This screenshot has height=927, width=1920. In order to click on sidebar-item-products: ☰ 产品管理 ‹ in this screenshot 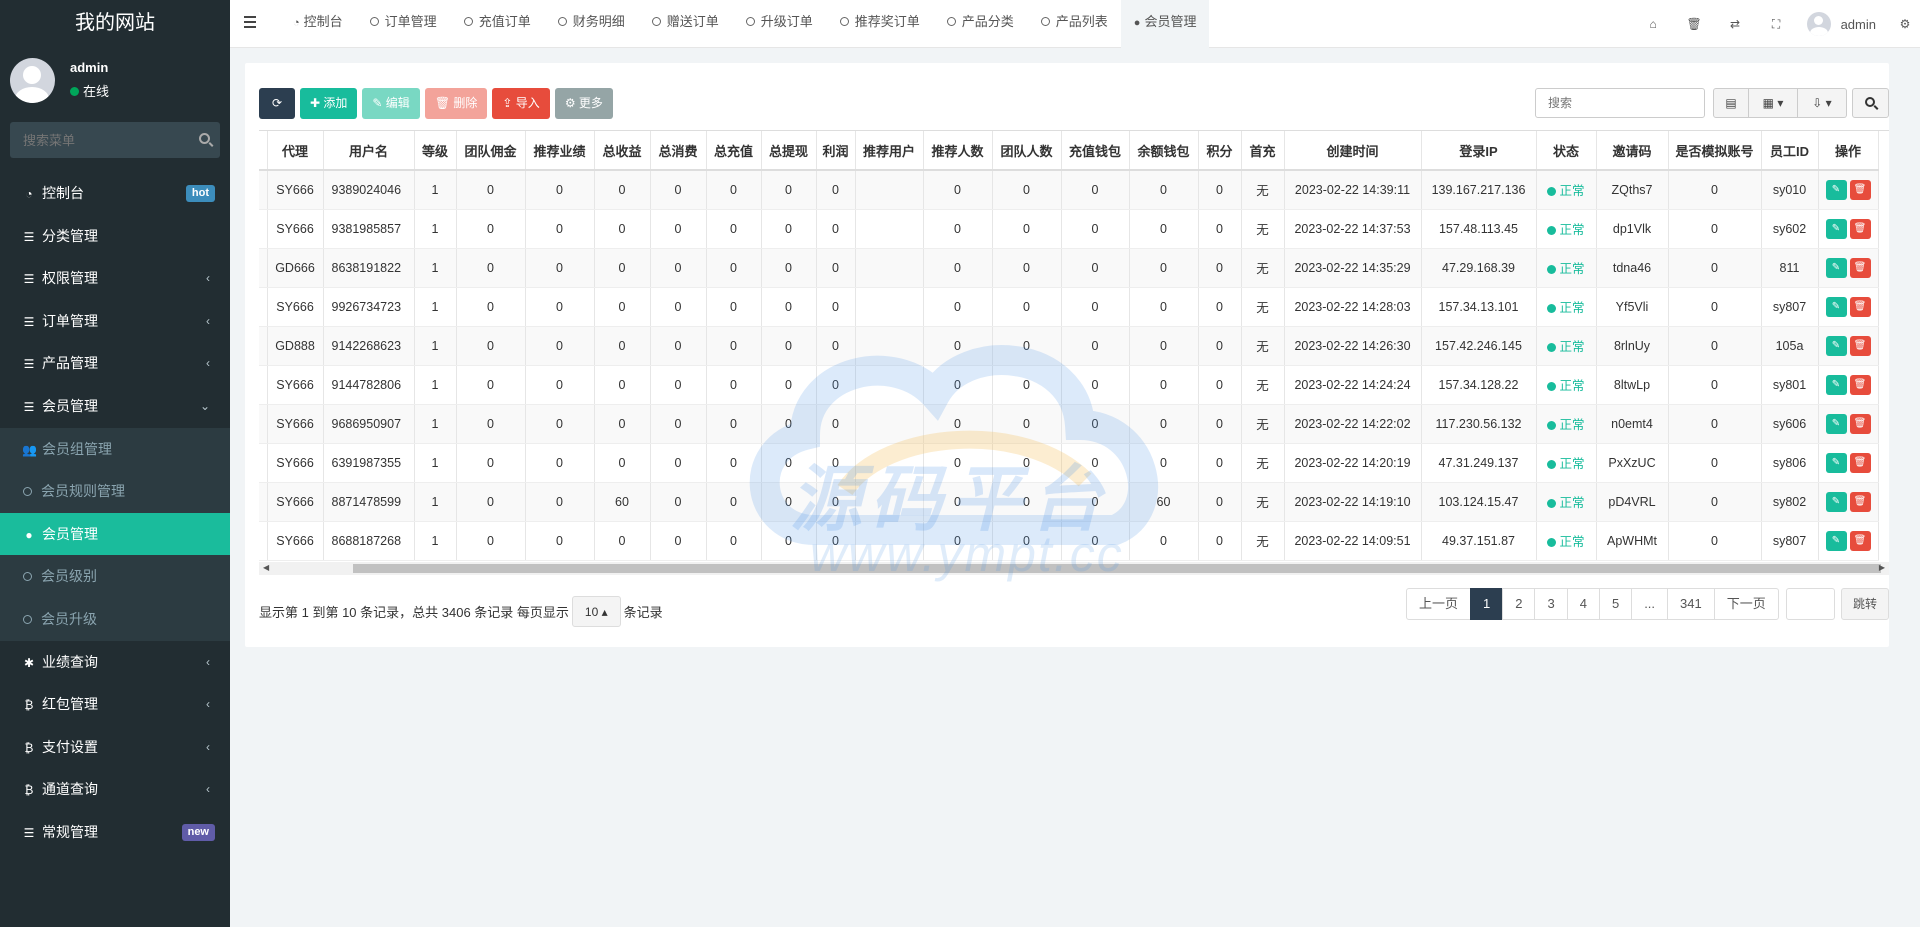, I will do `click(115, 363)`.